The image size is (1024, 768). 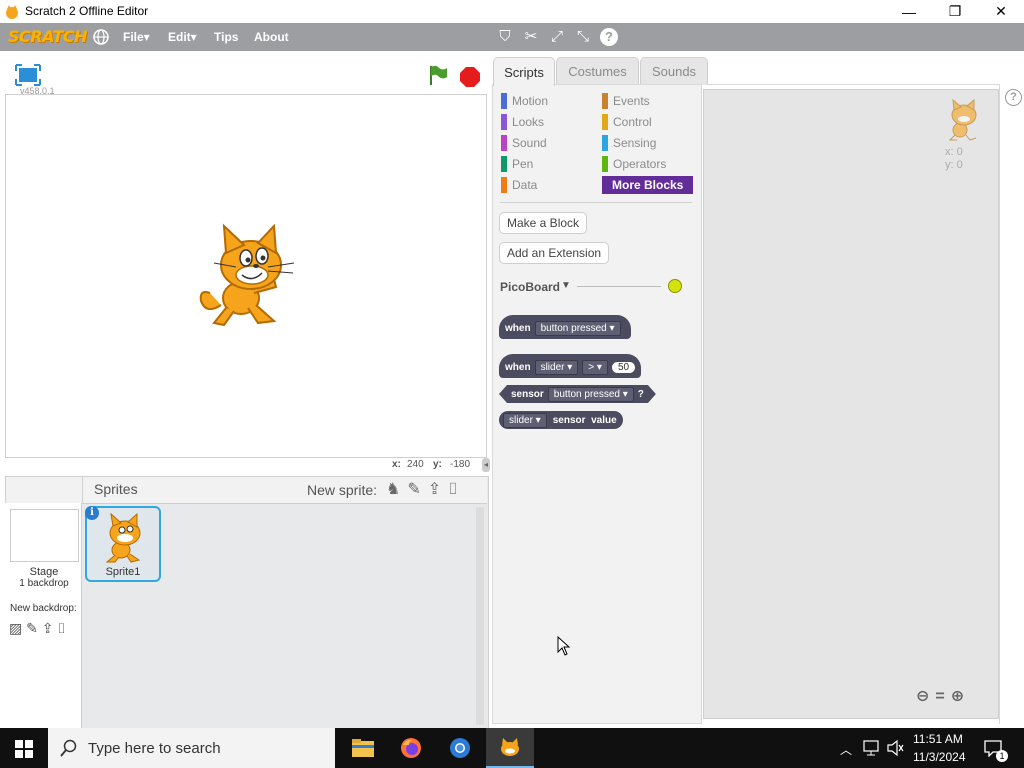 What do you see at coordinates (510, 748) in the screenshot?
I see `scratch-taskbar-icon` at bounding box center [510, 748].